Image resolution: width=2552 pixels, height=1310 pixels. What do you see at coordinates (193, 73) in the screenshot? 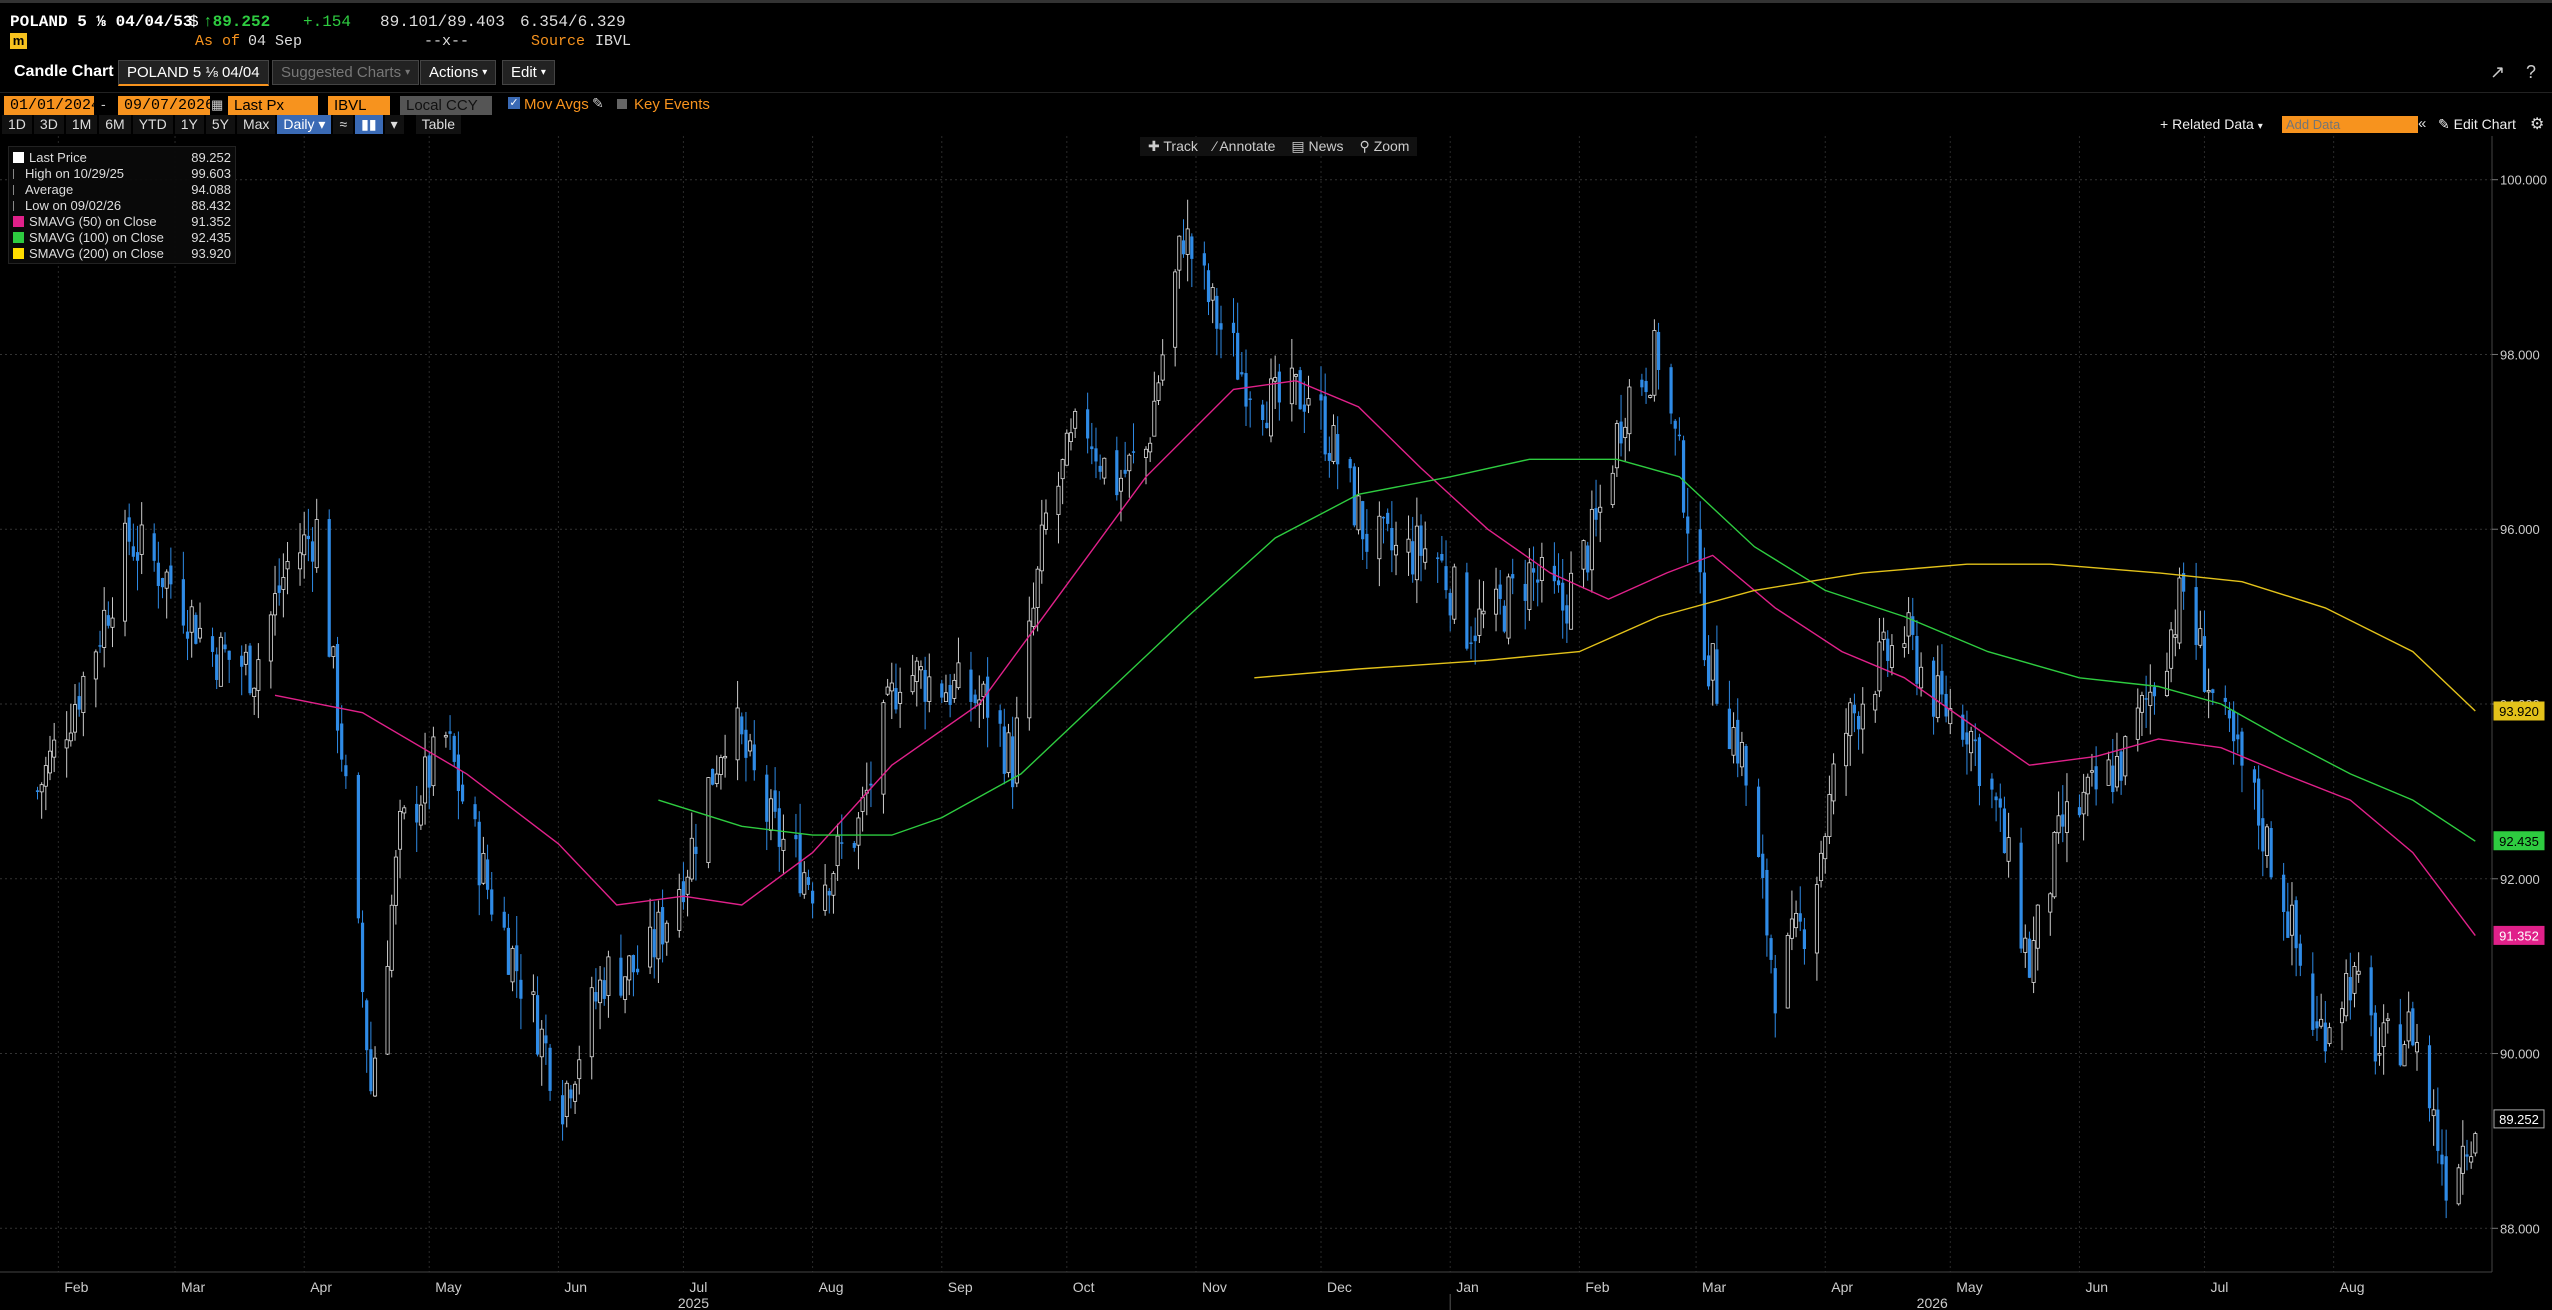
I see `security-tab: POLAND 5 ⅛ 04/04` at bounding box center [193, 73].